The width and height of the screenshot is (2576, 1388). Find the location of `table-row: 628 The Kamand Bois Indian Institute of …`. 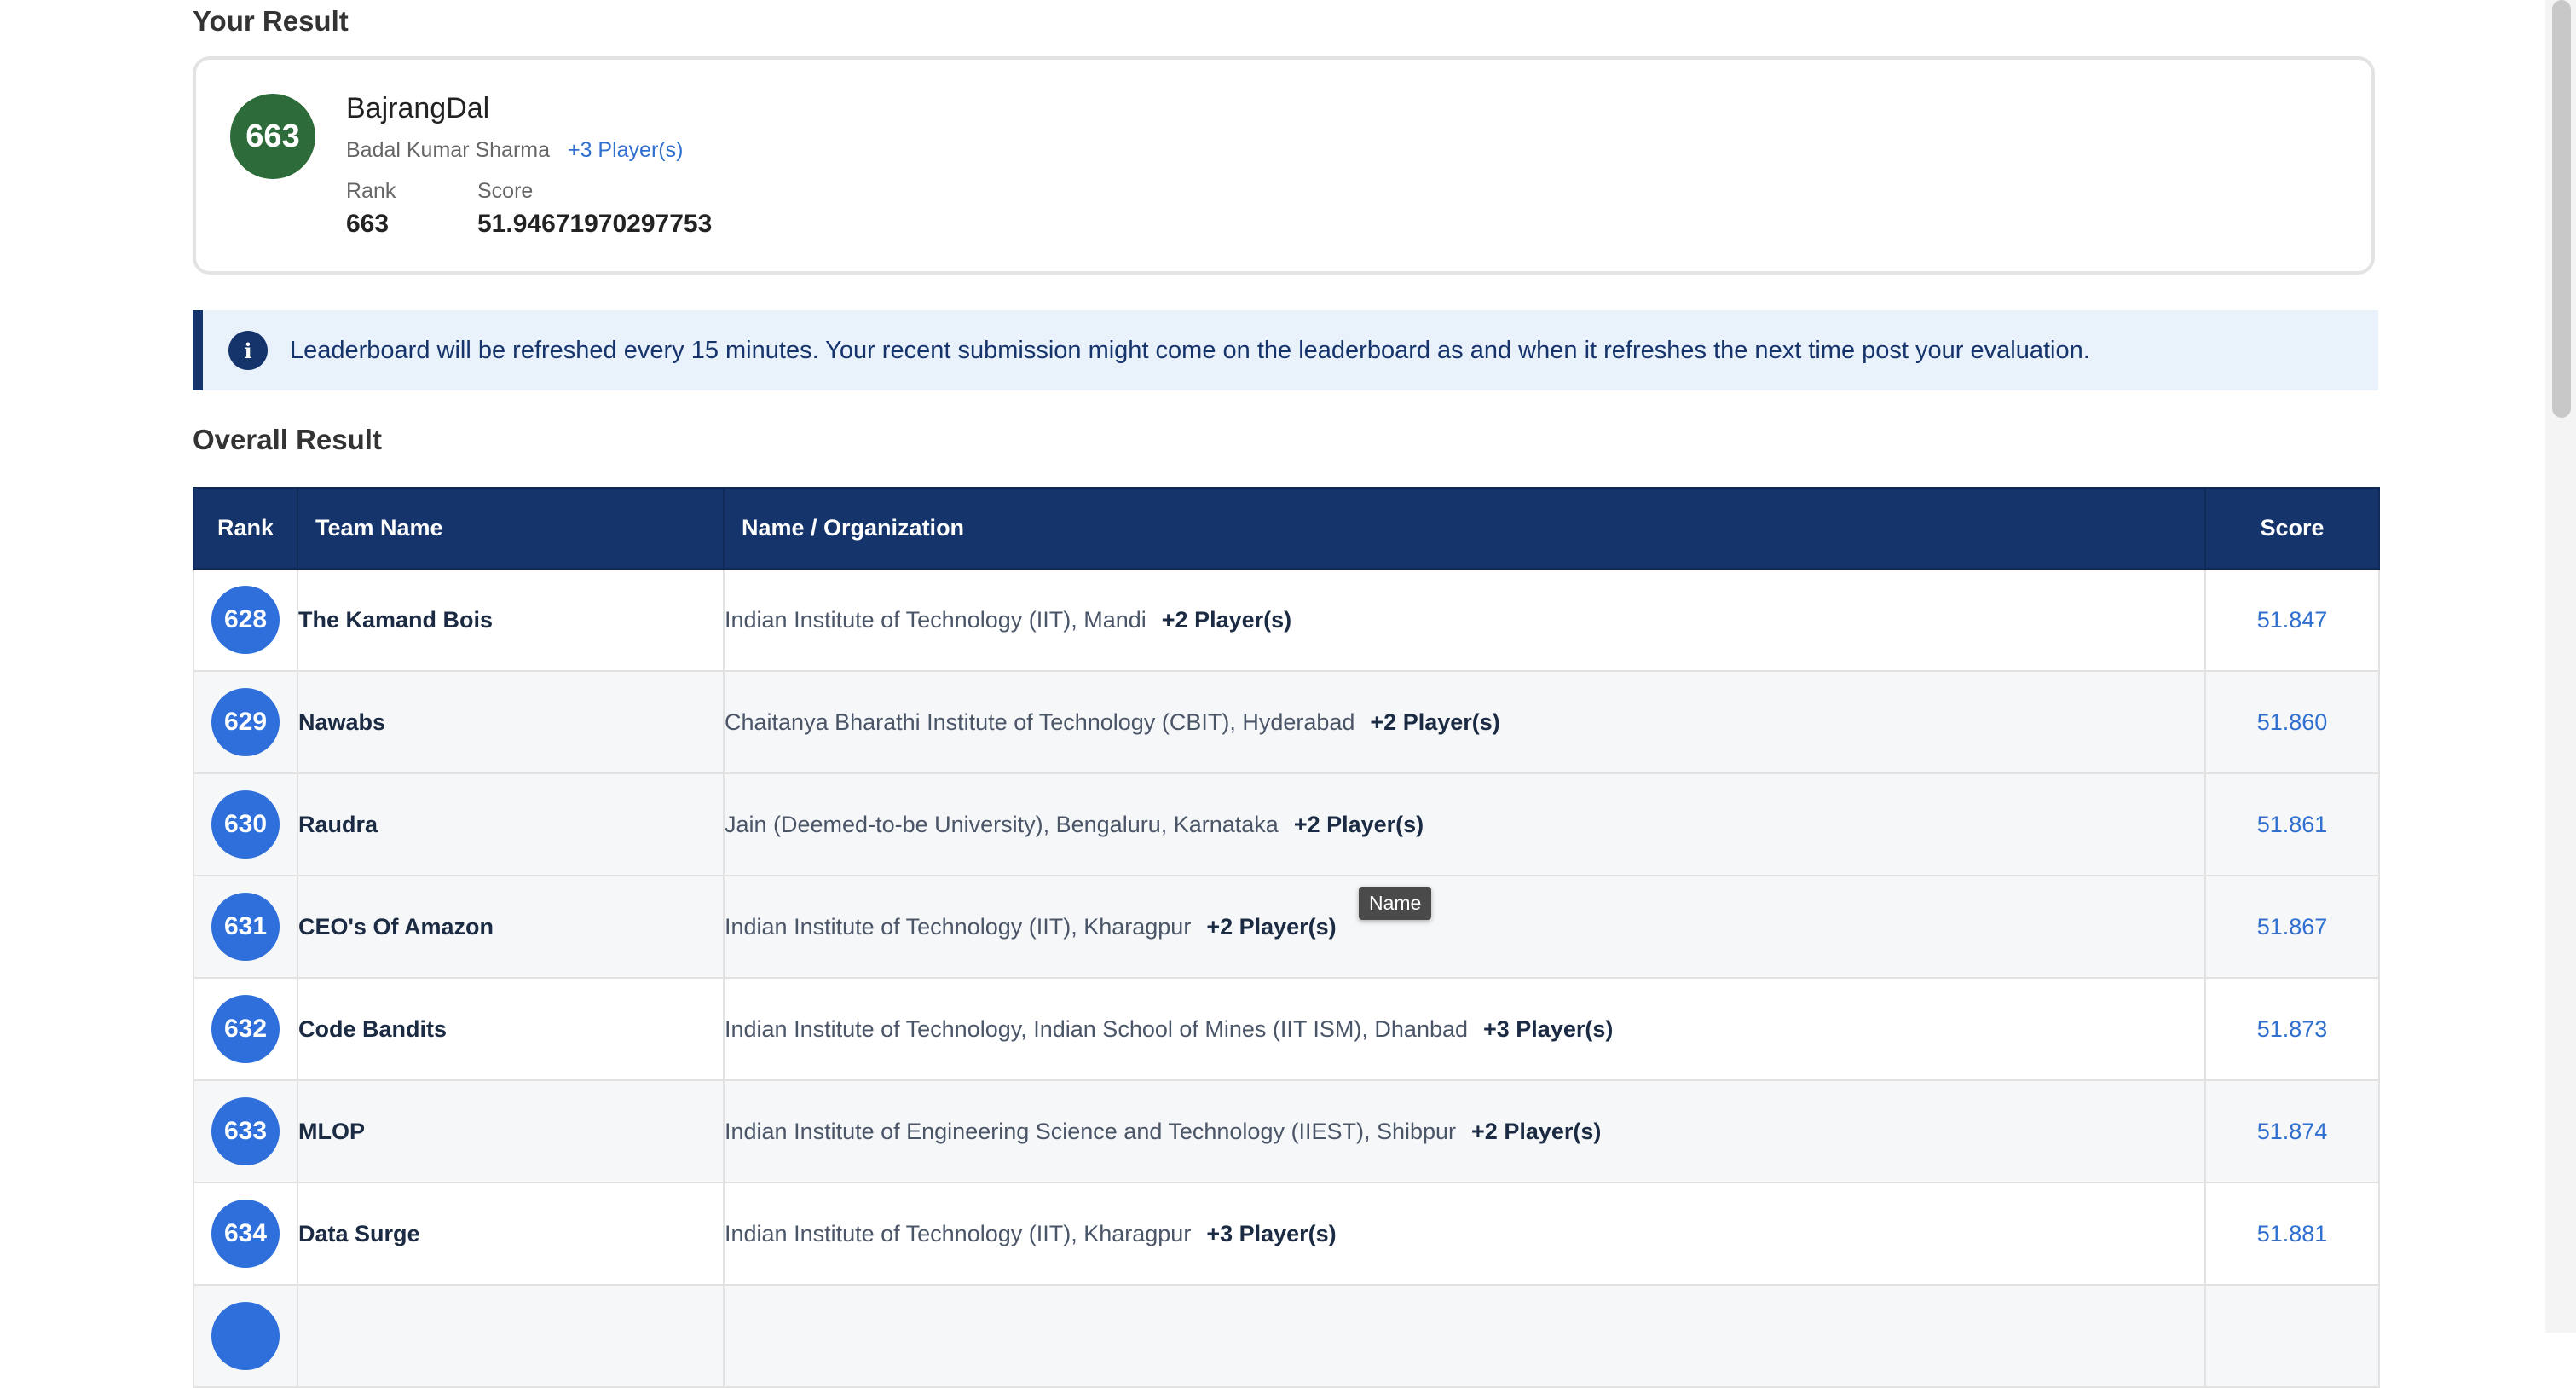

table-row: 628 The Kamand Bois Indian Institute of … is located at coordinates (1286, 620).